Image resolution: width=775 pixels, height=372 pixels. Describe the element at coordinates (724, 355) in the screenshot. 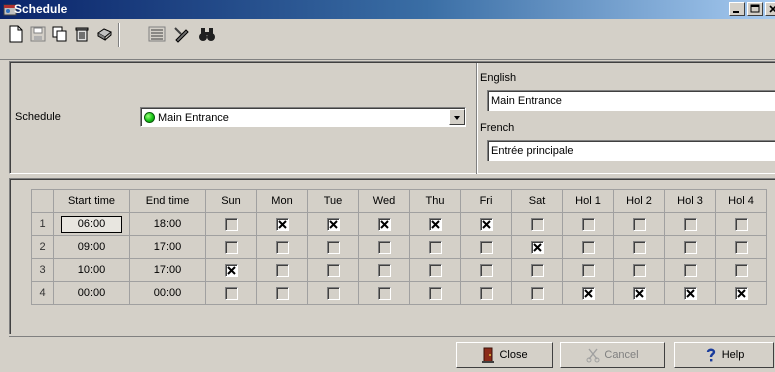

I see `help-button: Help` at that location.